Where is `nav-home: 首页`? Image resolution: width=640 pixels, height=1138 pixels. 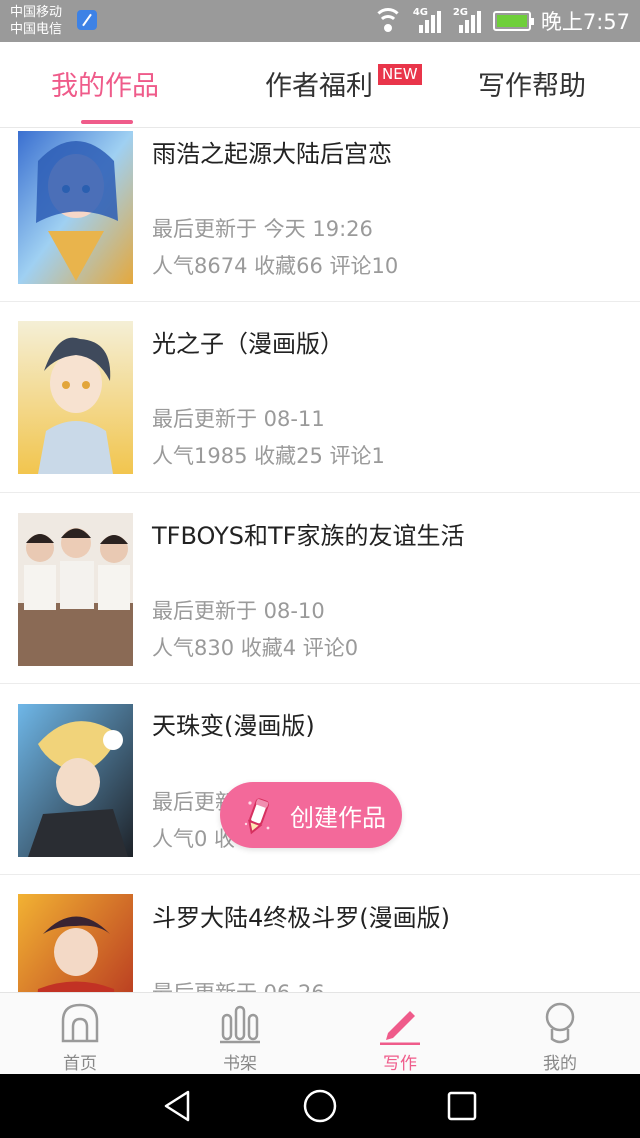 nav-home: 首页 is located at coordinates (80, 1034).